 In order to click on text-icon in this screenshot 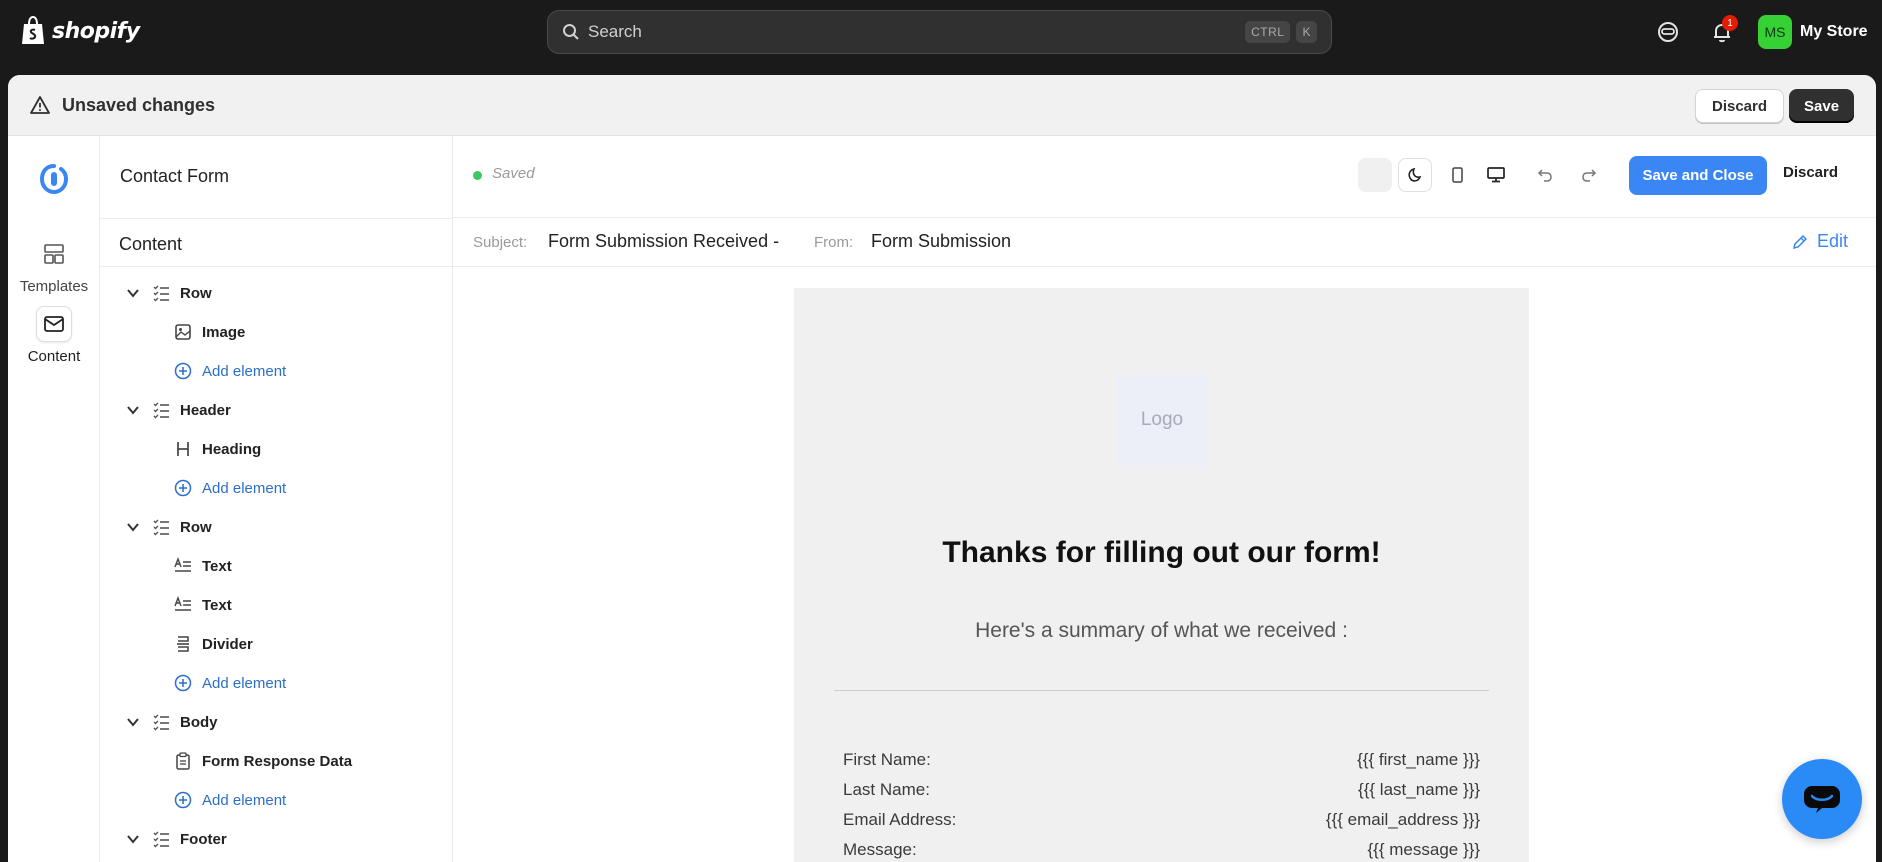, I will do `click(182, 603)`.